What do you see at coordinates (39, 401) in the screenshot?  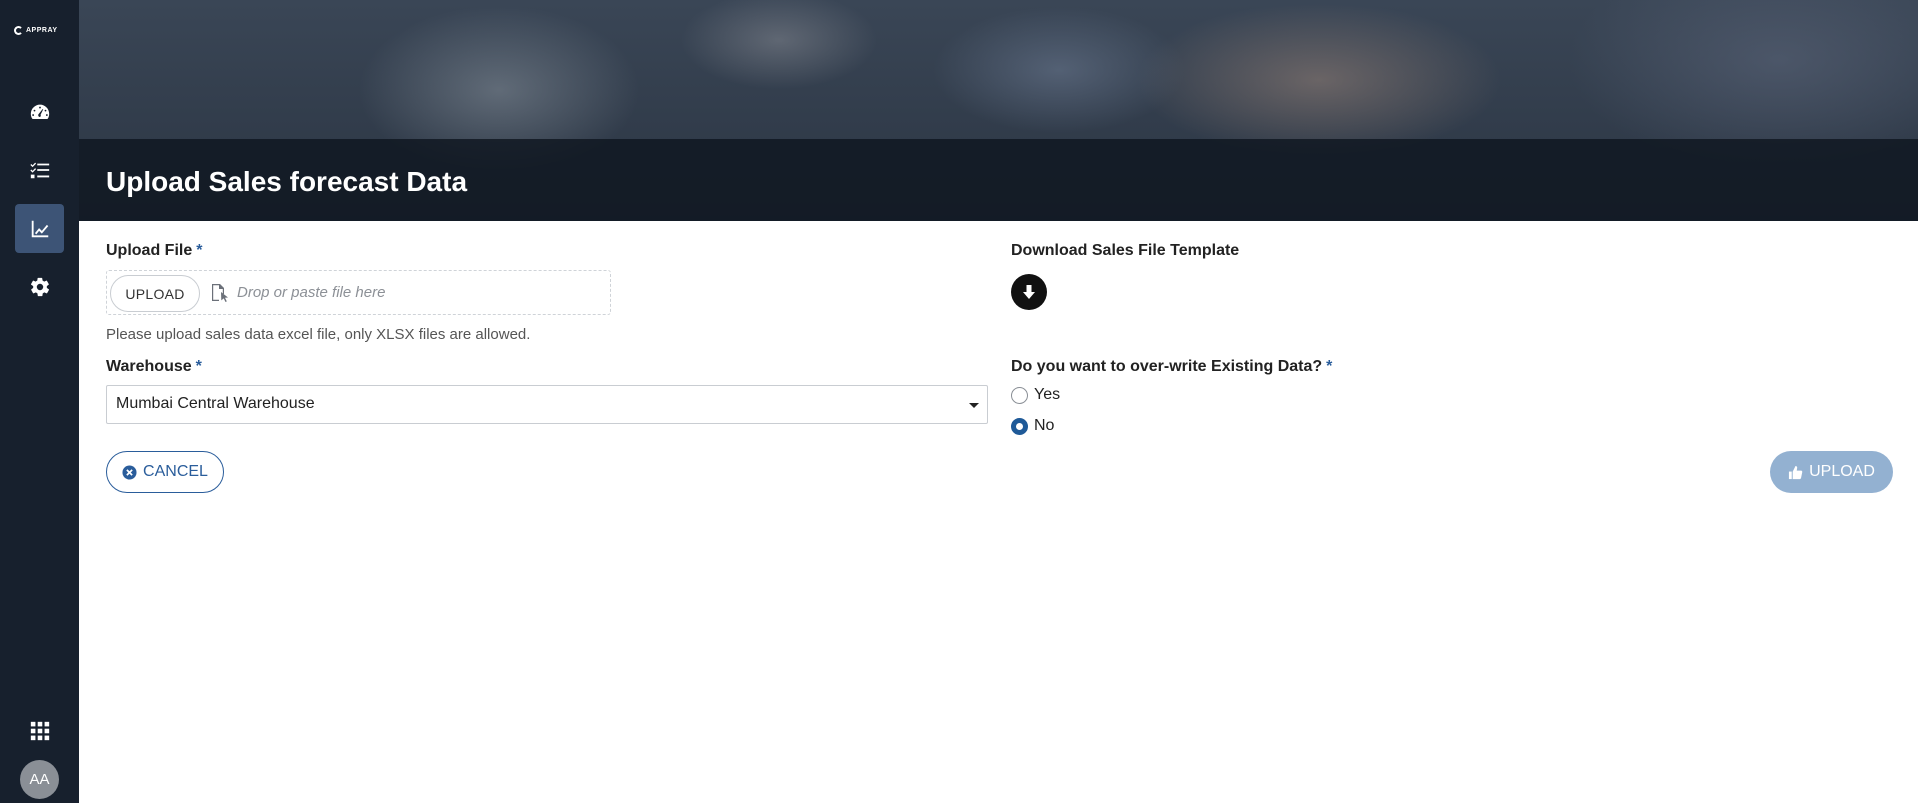 I see `sidebar: APPRAY AA` at bounding box center [39, 401].